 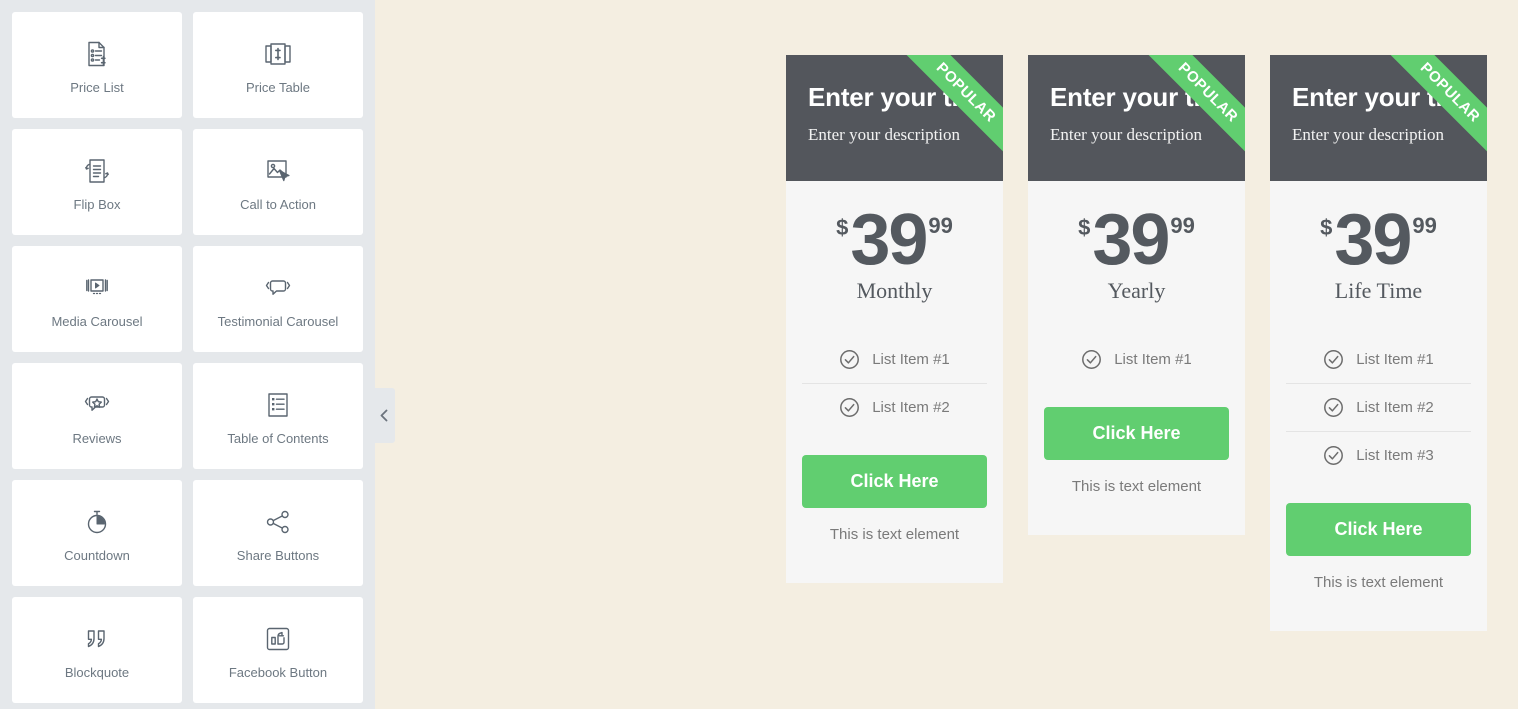 I want to click on panel-collapse-handle, so click(x=384, y=415).